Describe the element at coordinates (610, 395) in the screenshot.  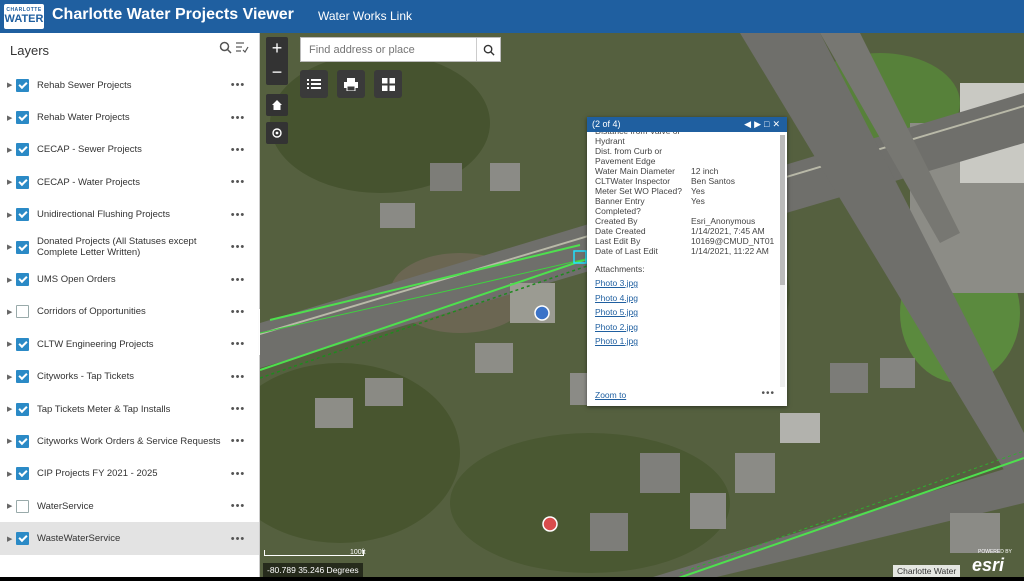
I see `zoom-to-link: Zoom to` at that location.